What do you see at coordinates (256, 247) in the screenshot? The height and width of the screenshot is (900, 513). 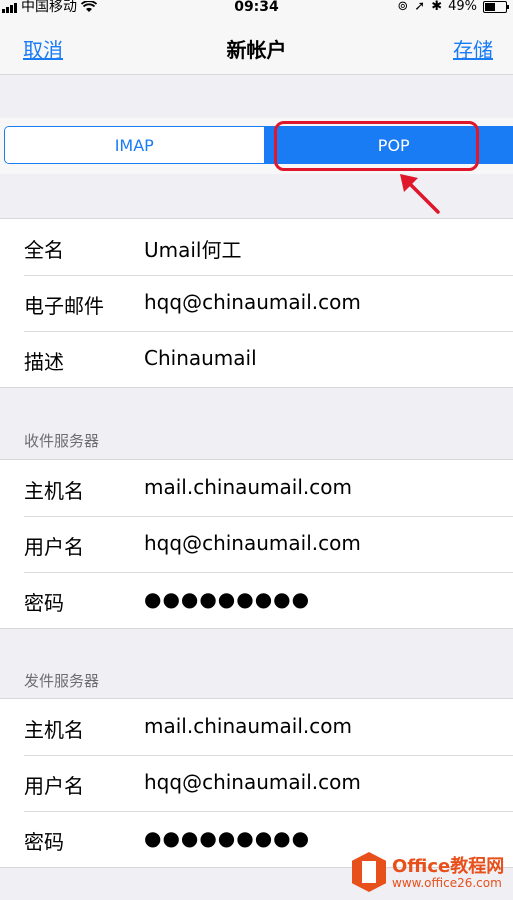 I see `full-name-row: 全名 Umail何工` at bounding box center [256, 247].